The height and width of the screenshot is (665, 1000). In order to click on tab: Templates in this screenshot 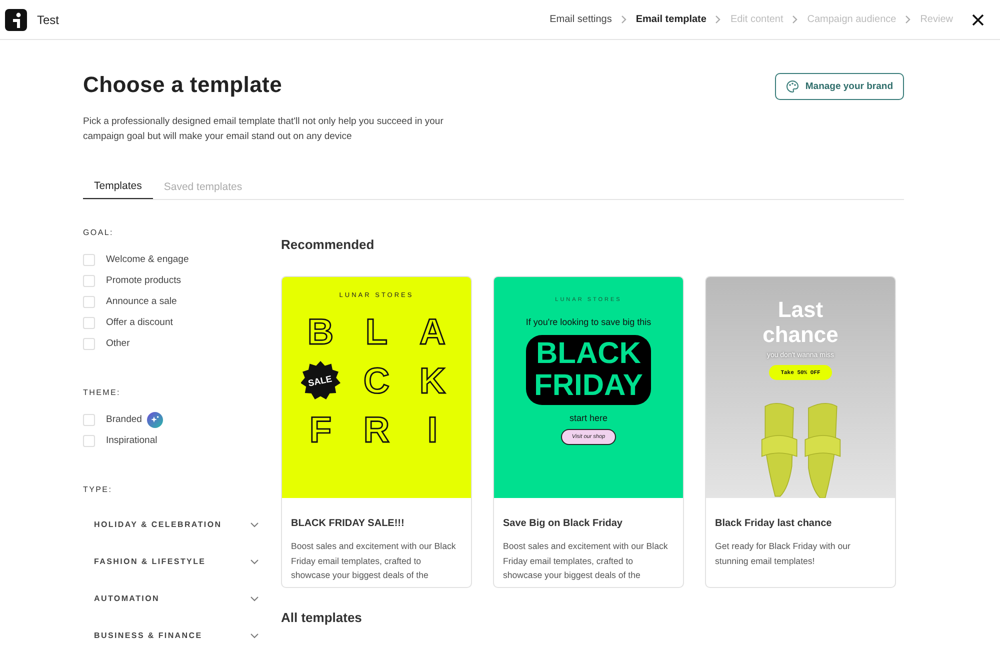, I will do `click(118, 189)`.